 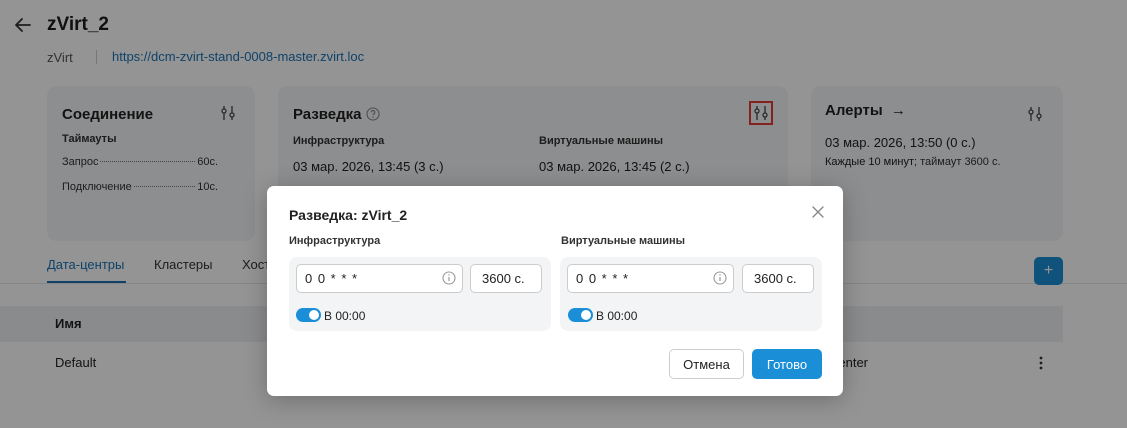 What do you see at coordinates (787, 364) in the screenshot?
I see `done-button: Готово` at bounding box center [787, 364].